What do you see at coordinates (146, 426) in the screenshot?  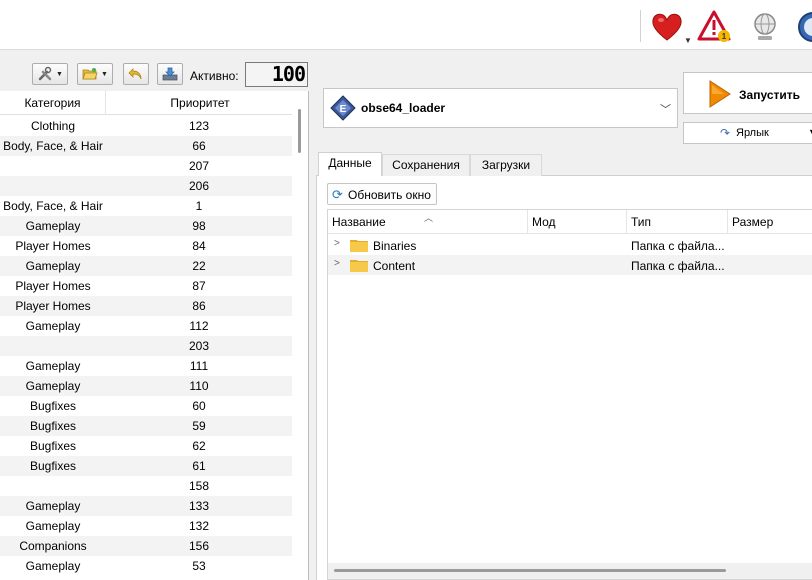 I see `mod-row: Bugfixes 59` at bounding box center [146, 426].